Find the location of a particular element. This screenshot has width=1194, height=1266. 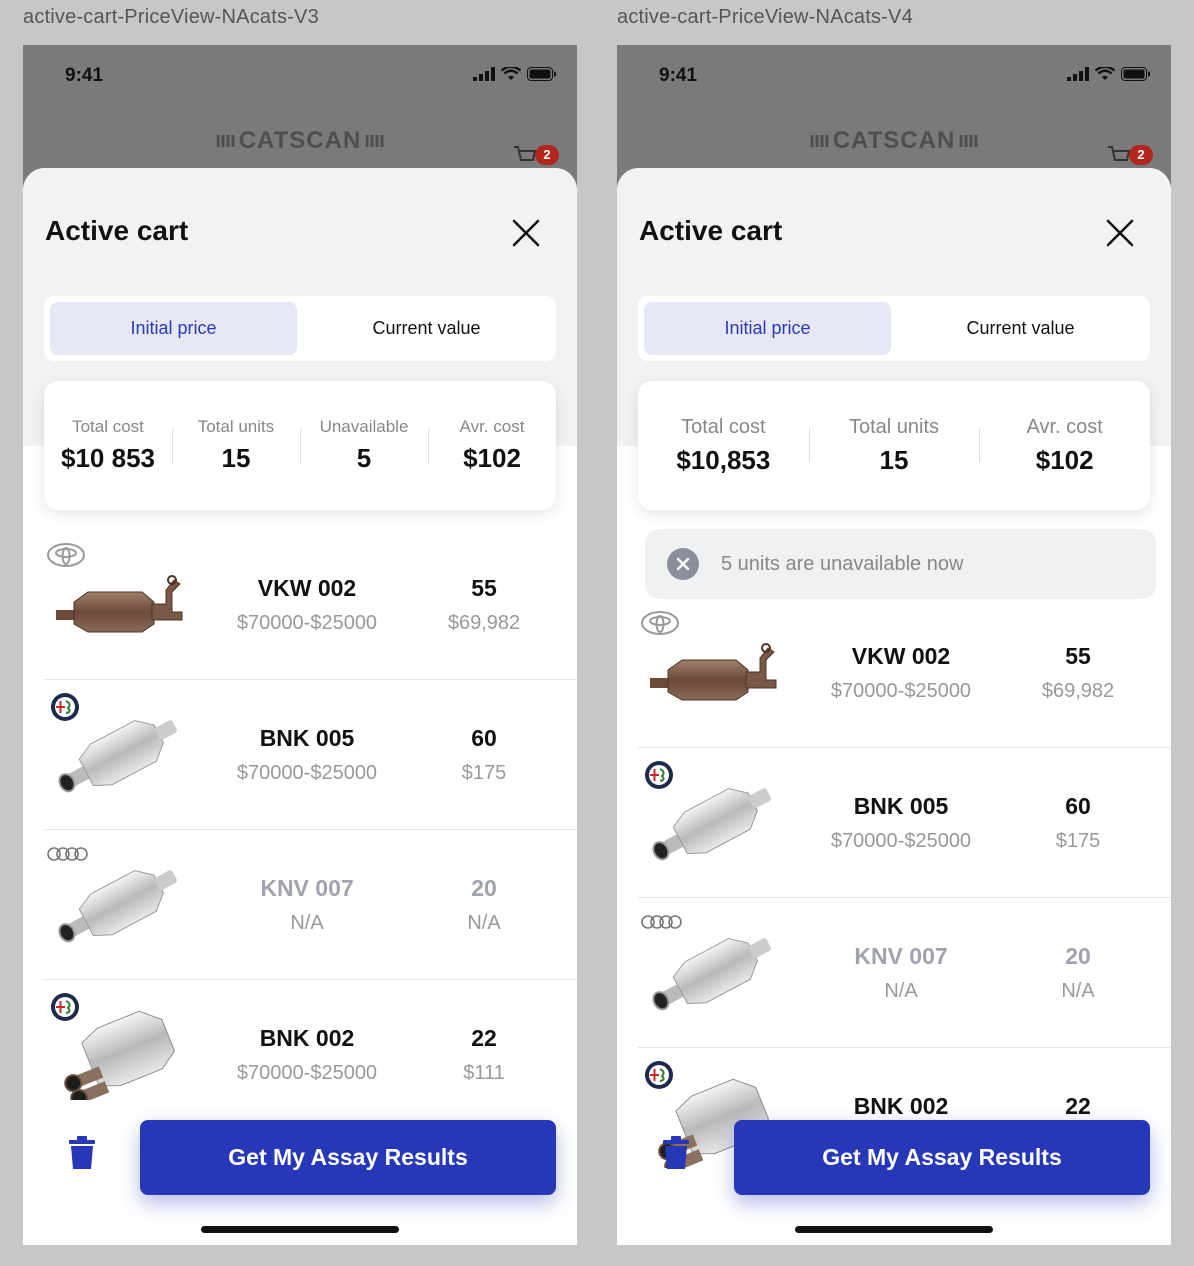

close-circle-icon is located at coordinates (683, 564).